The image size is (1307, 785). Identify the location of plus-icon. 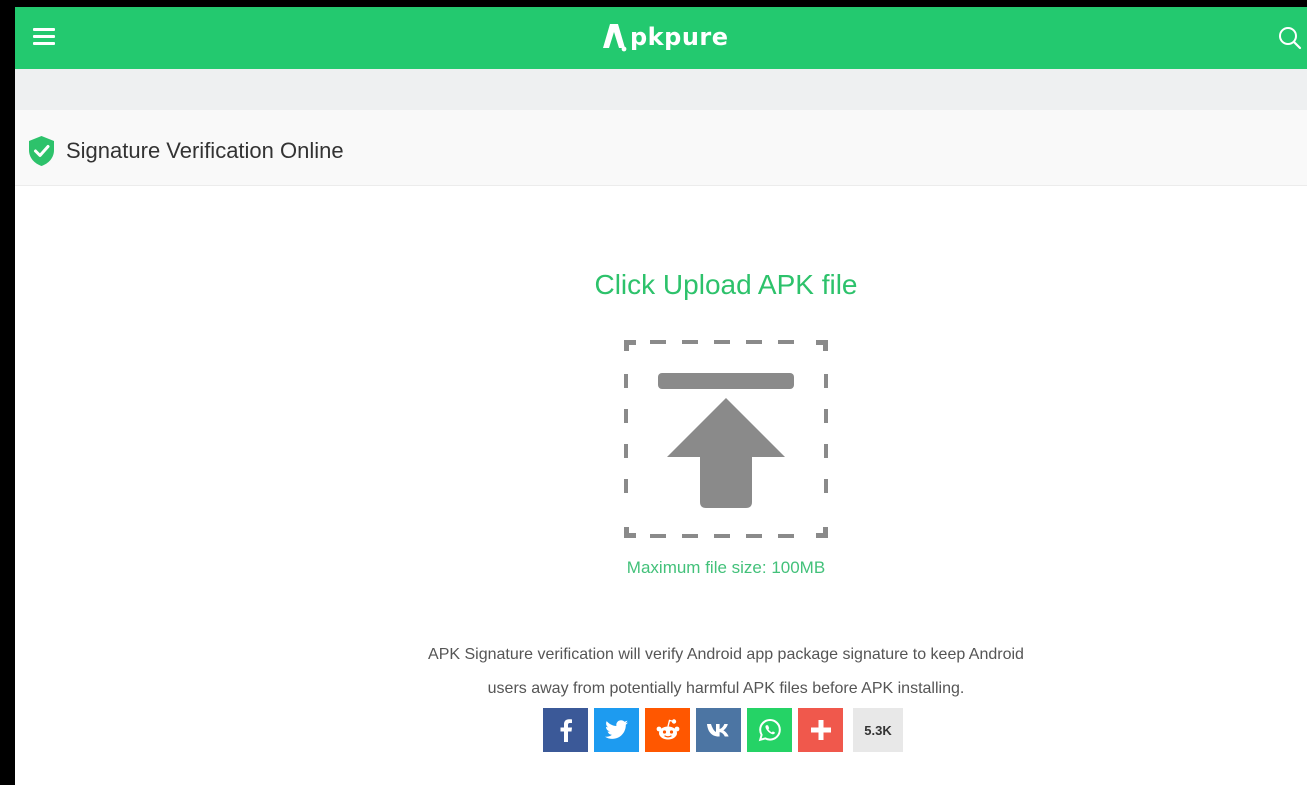
(820, 730).